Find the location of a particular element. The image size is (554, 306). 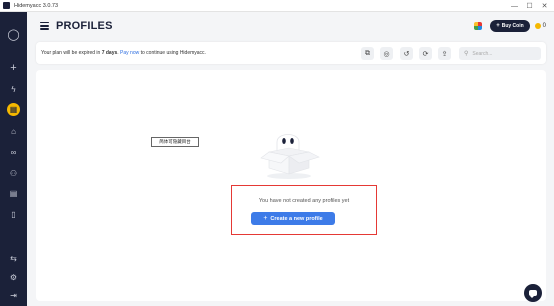

window-controls: — ☐ ✕ is located at coordinates (529, 6).